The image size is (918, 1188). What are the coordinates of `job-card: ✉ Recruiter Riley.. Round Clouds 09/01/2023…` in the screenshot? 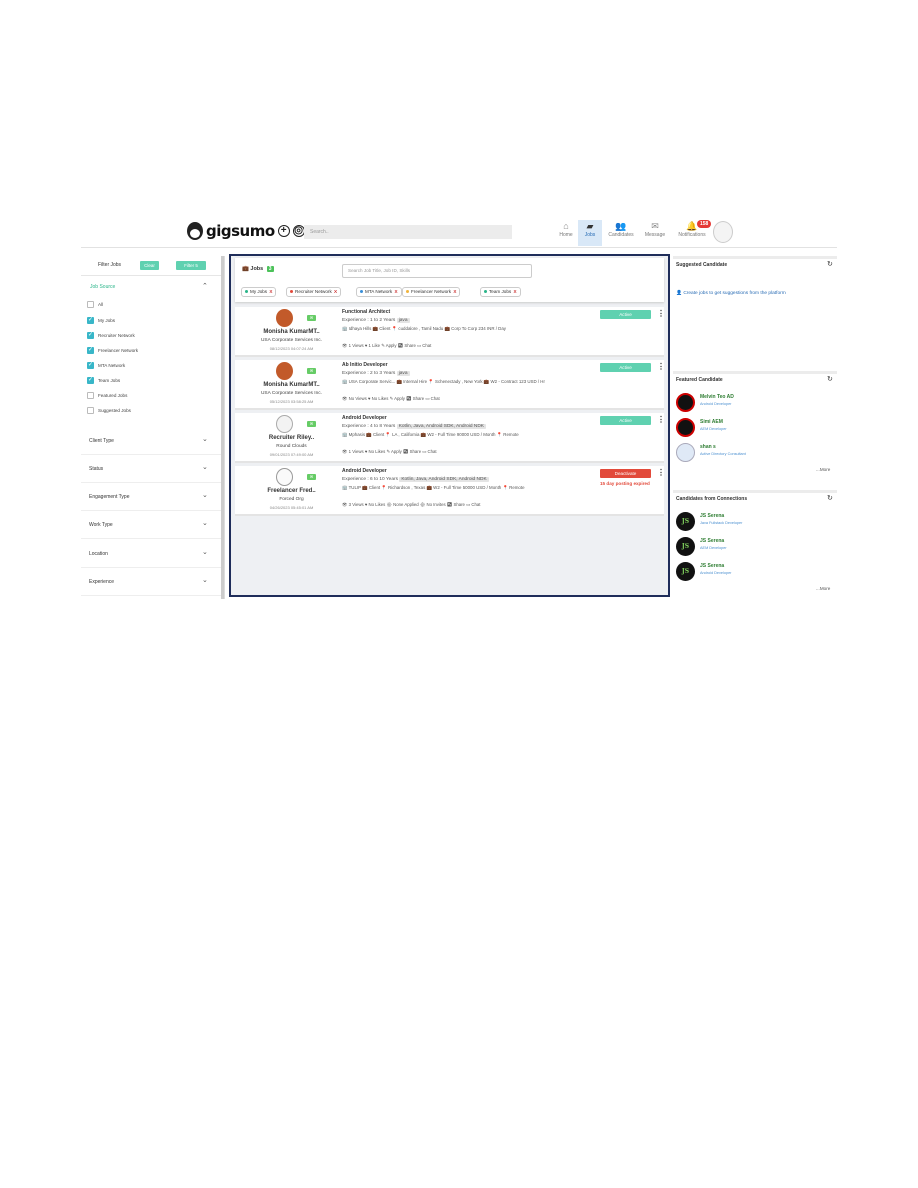 It's located at (450, 438).